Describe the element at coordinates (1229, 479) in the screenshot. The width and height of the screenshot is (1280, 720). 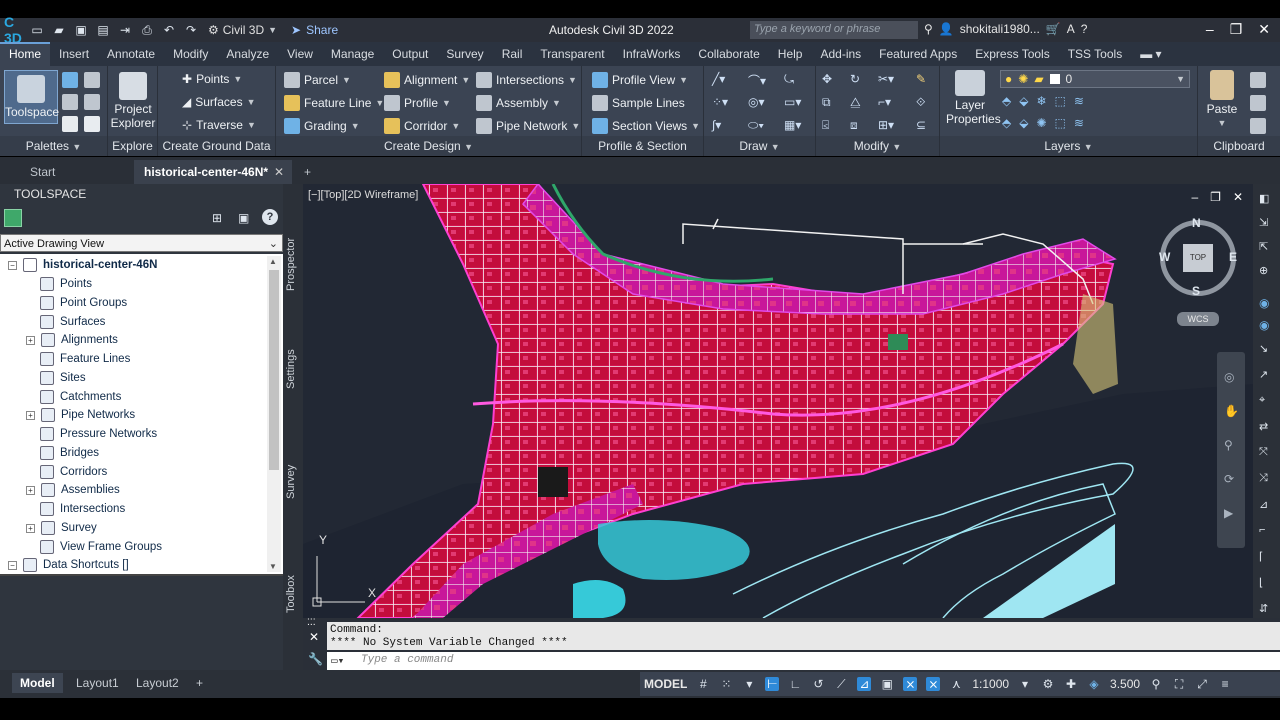
I see `orbit-icon: ⟳` at that location.